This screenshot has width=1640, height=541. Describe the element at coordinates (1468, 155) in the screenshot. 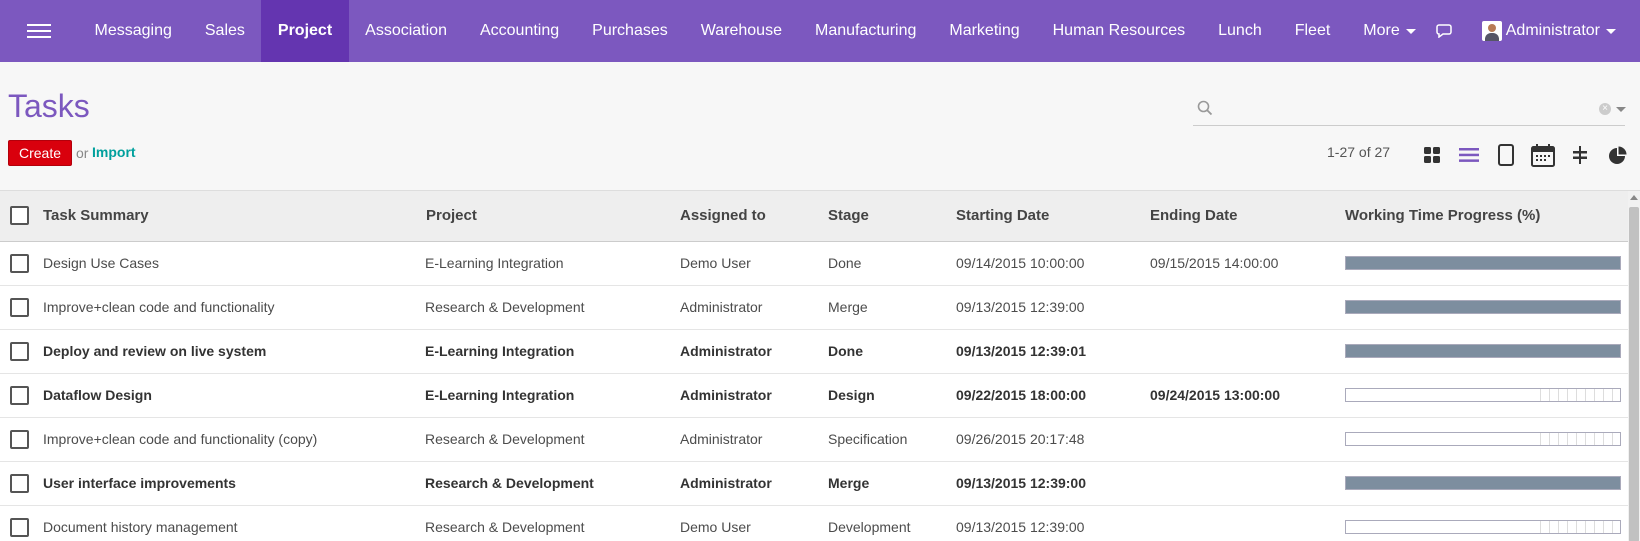

I see `list-view-button` at that location.